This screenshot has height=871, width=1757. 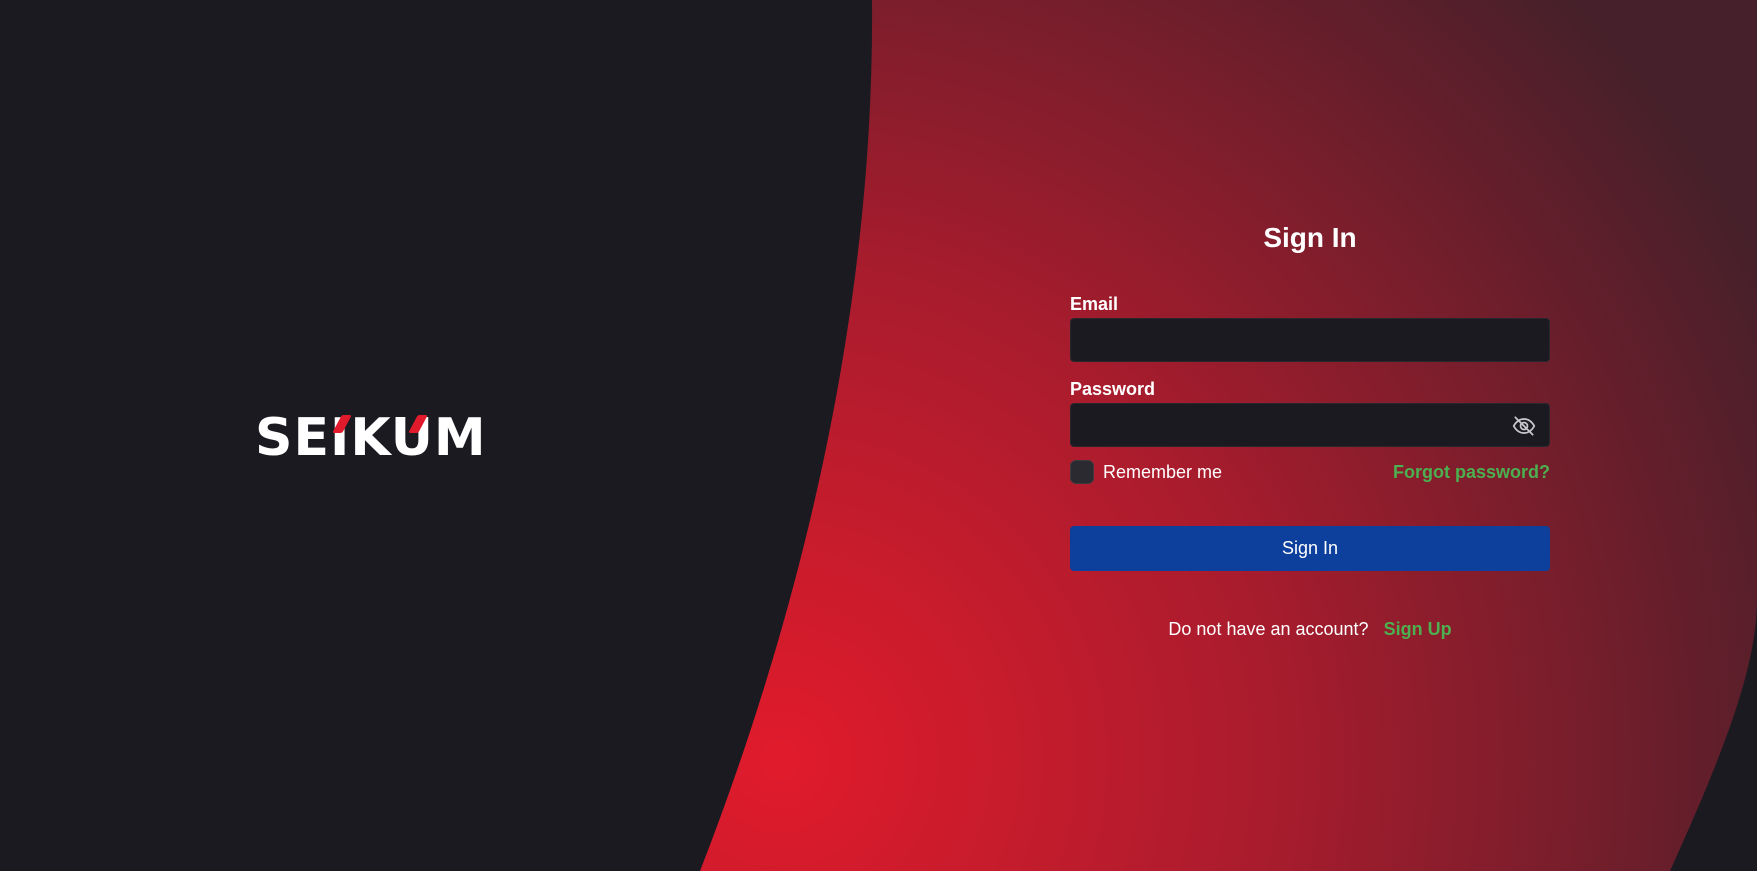 I want to click on email-field, so click(x=1310, y=340).